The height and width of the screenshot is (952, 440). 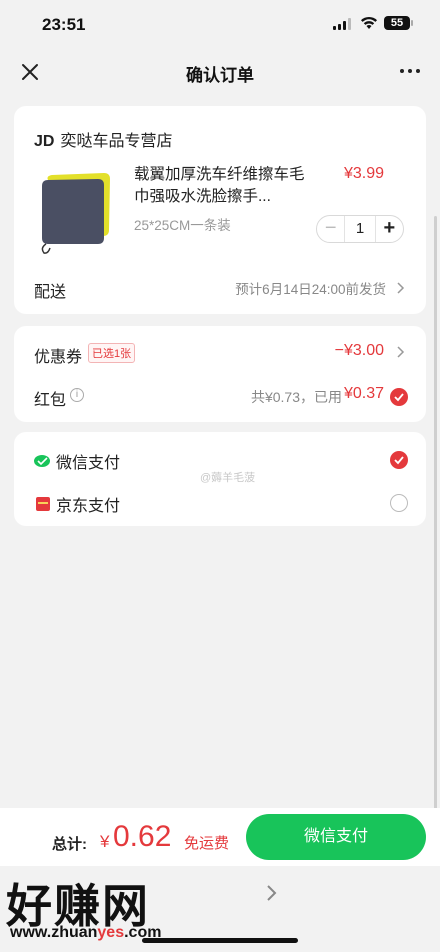 I want to click on image-watermark: @薅羊毛菠, so click(x=228, y=478).